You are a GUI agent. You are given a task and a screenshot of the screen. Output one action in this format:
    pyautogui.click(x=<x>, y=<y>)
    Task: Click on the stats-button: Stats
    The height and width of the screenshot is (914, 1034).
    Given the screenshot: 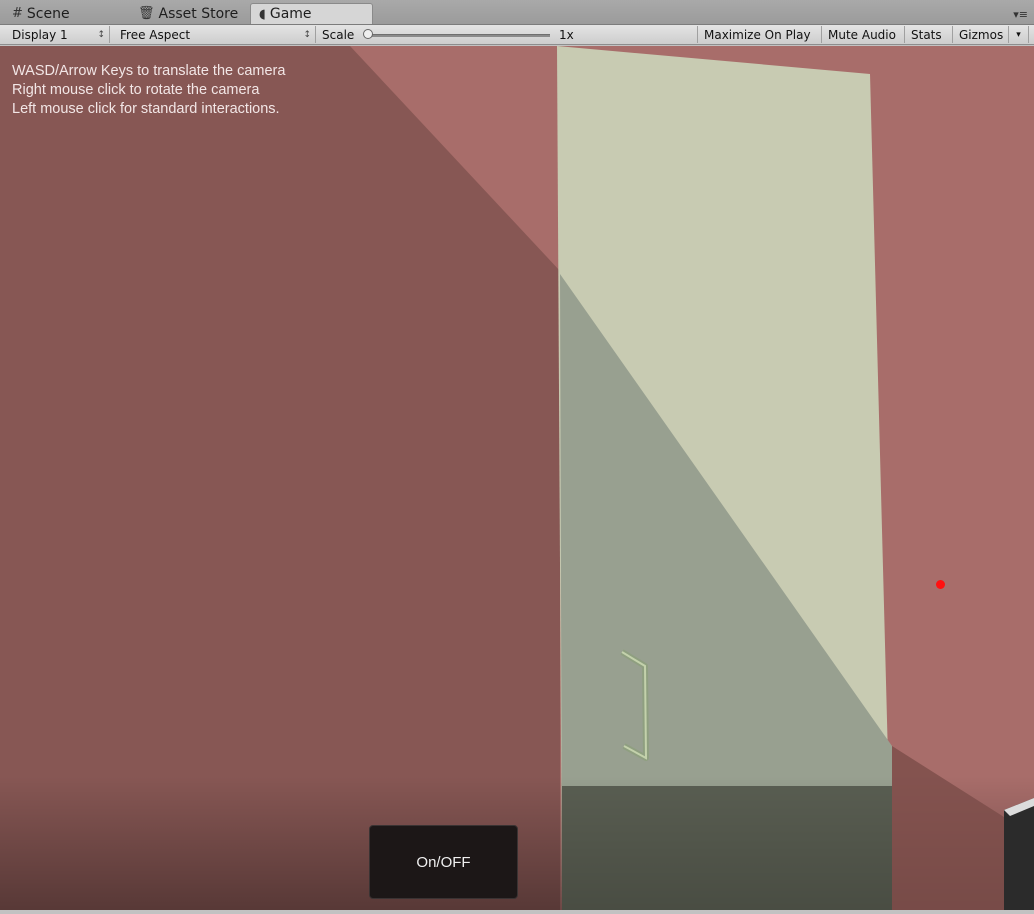 What is the action you would take?
    pyautogui.click(x=929, y=34)
    